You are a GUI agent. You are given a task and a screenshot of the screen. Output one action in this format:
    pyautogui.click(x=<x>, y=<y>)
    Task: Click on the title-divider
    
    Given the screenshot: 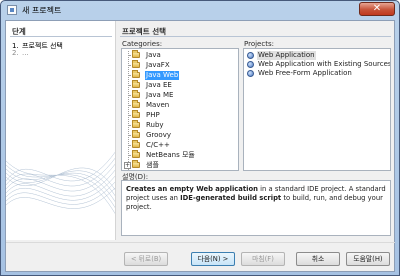 What is the action you would take?
    pyautogui.click(x=255, y=36)
    